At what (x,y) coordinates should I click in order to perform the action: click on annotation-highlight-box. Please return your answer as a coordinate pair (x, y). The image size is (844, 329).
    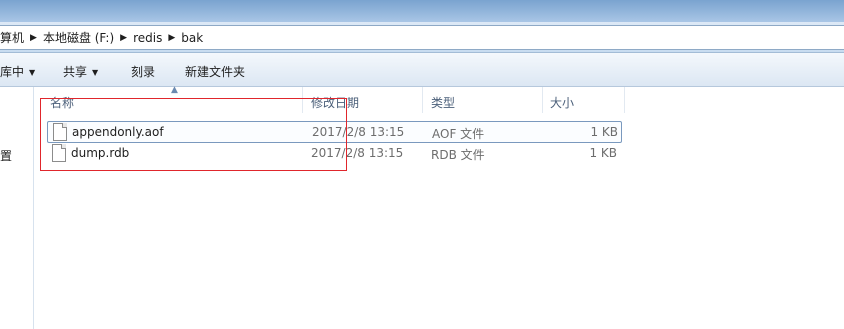
    Looking at the image, I should click on (193, 134).